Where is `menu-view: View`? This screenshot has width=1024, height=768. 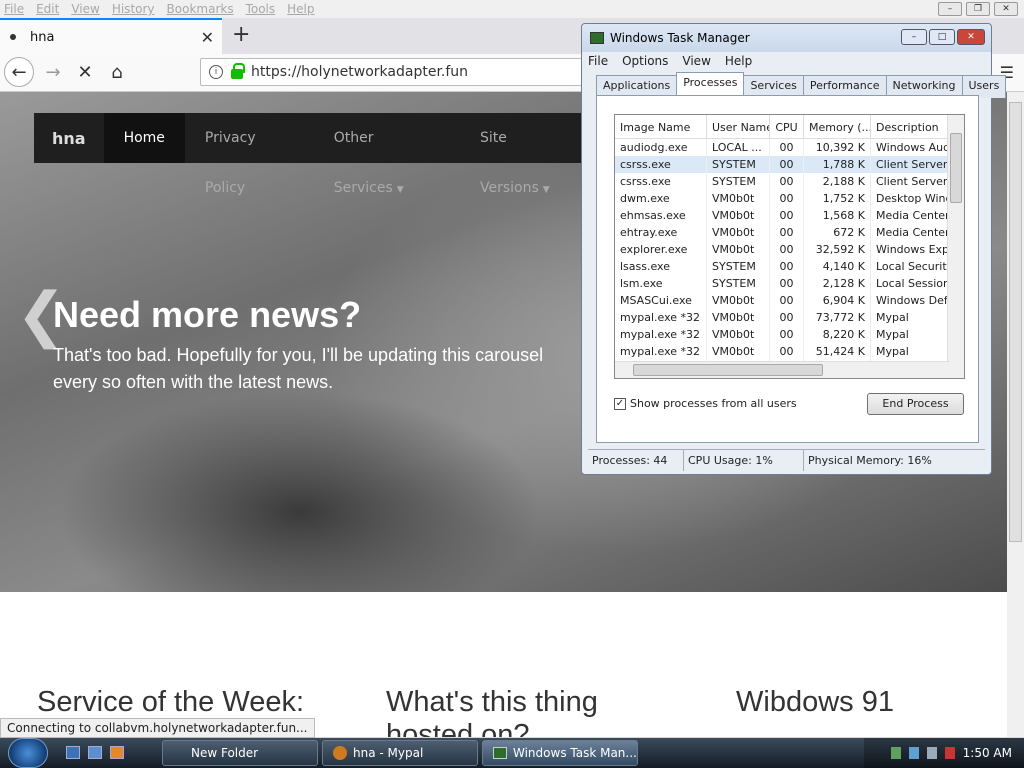 menu-view: View is located at coordinates (85, 9).